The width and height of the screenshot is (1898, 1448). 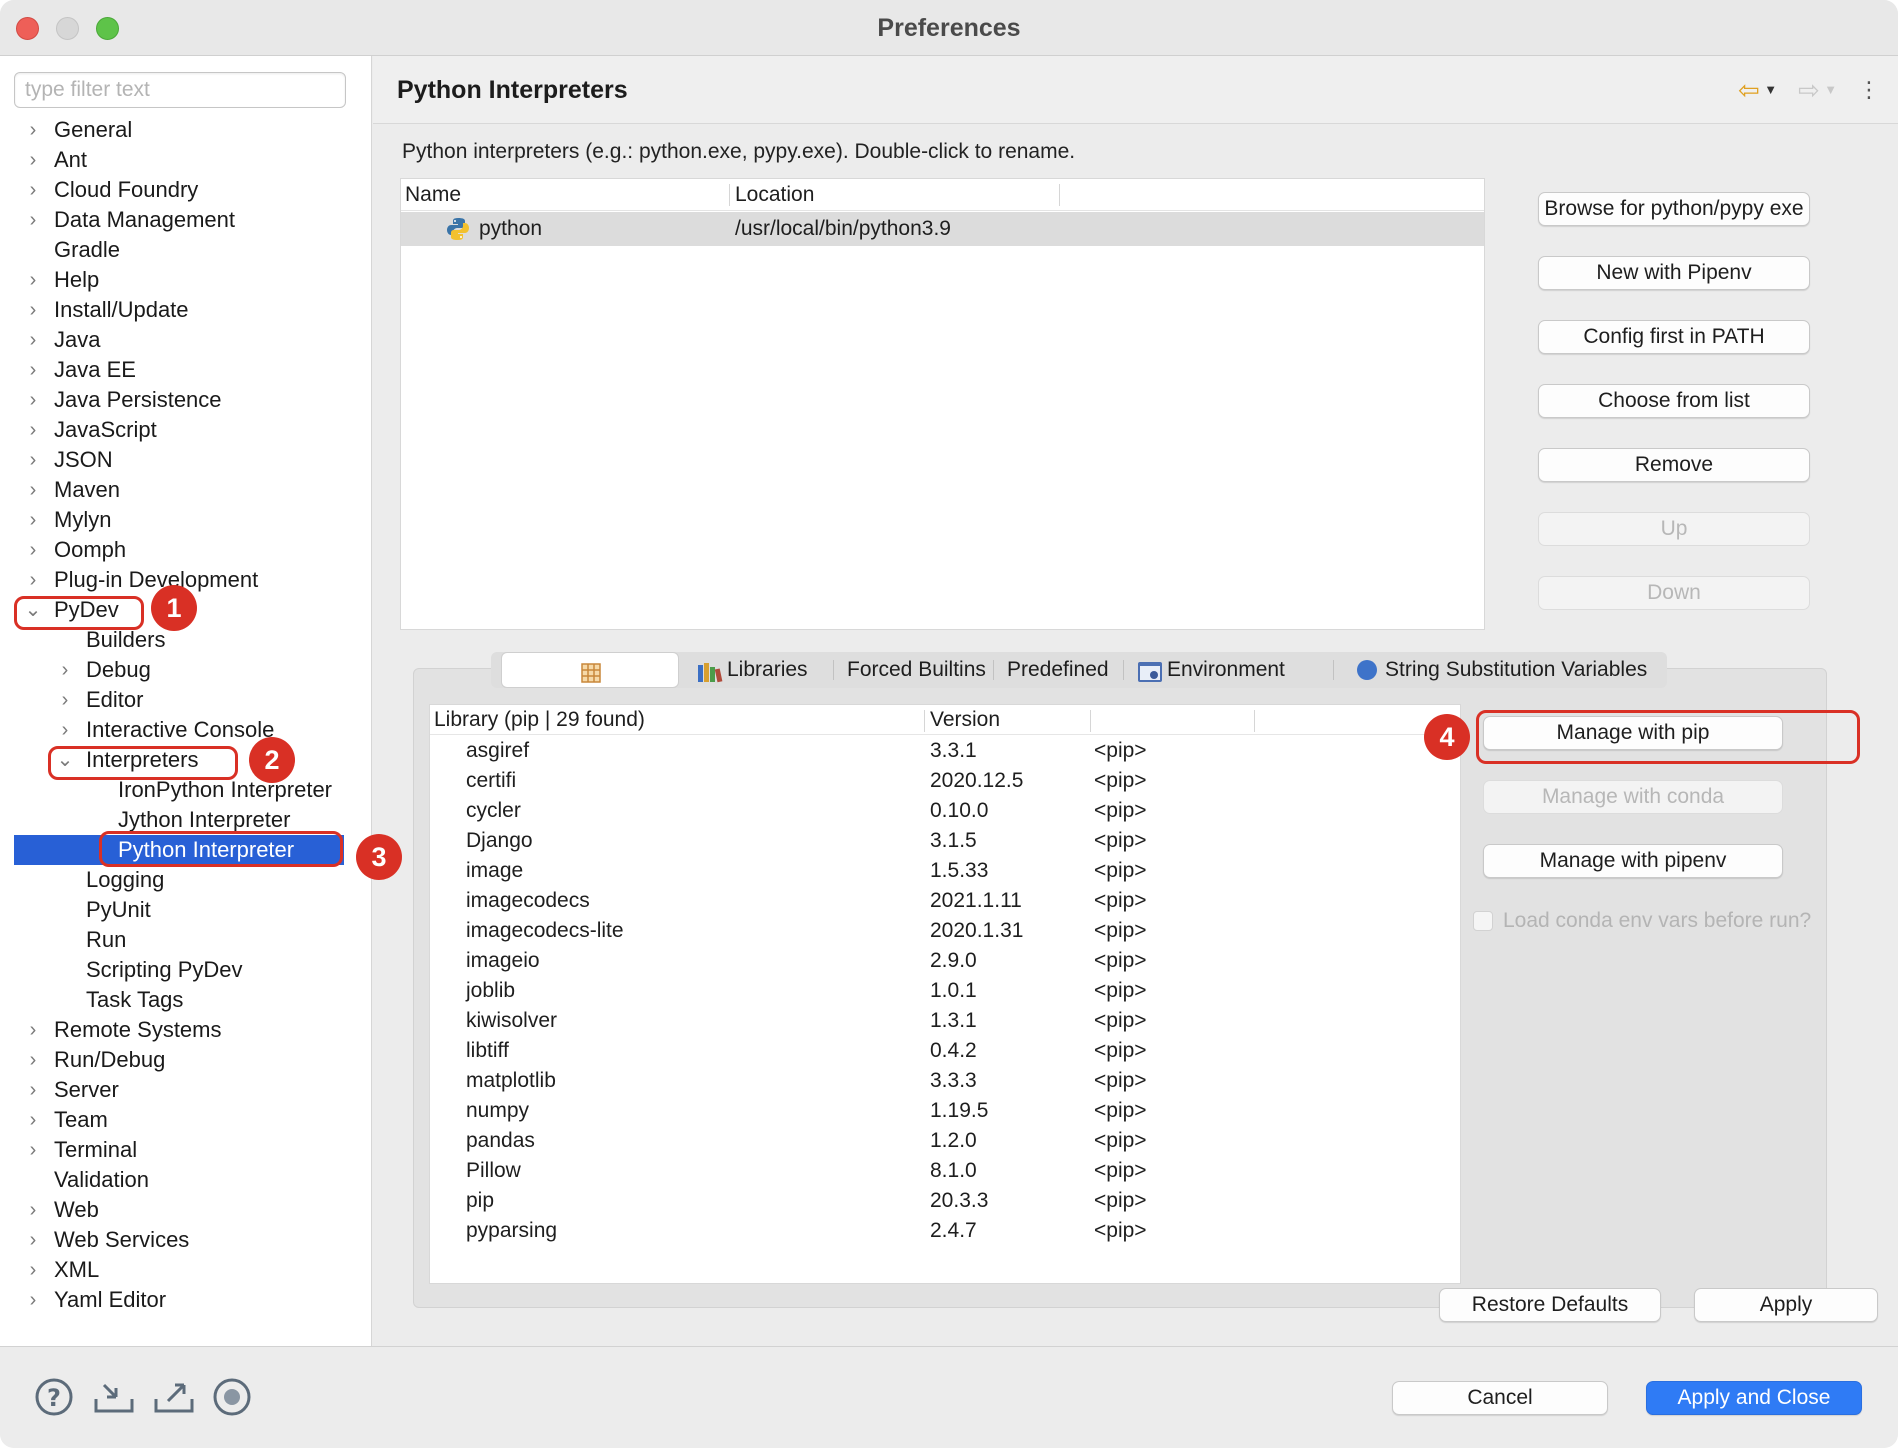 I want to click on tree-item: › Run/Debug, so click(x=185, y=1060).